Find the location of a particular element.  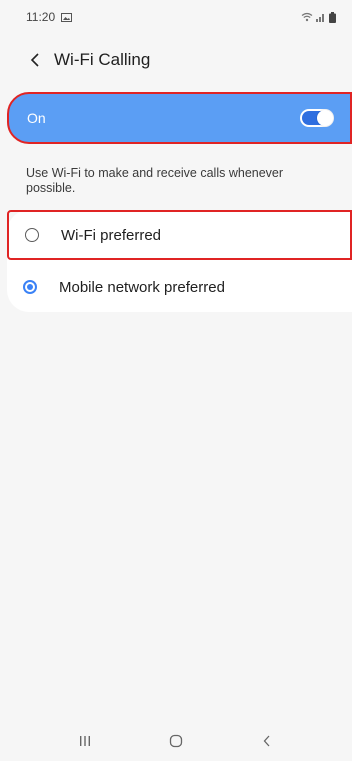

option-label: Wi-Fi preferred is located at coordinates (111, 235).